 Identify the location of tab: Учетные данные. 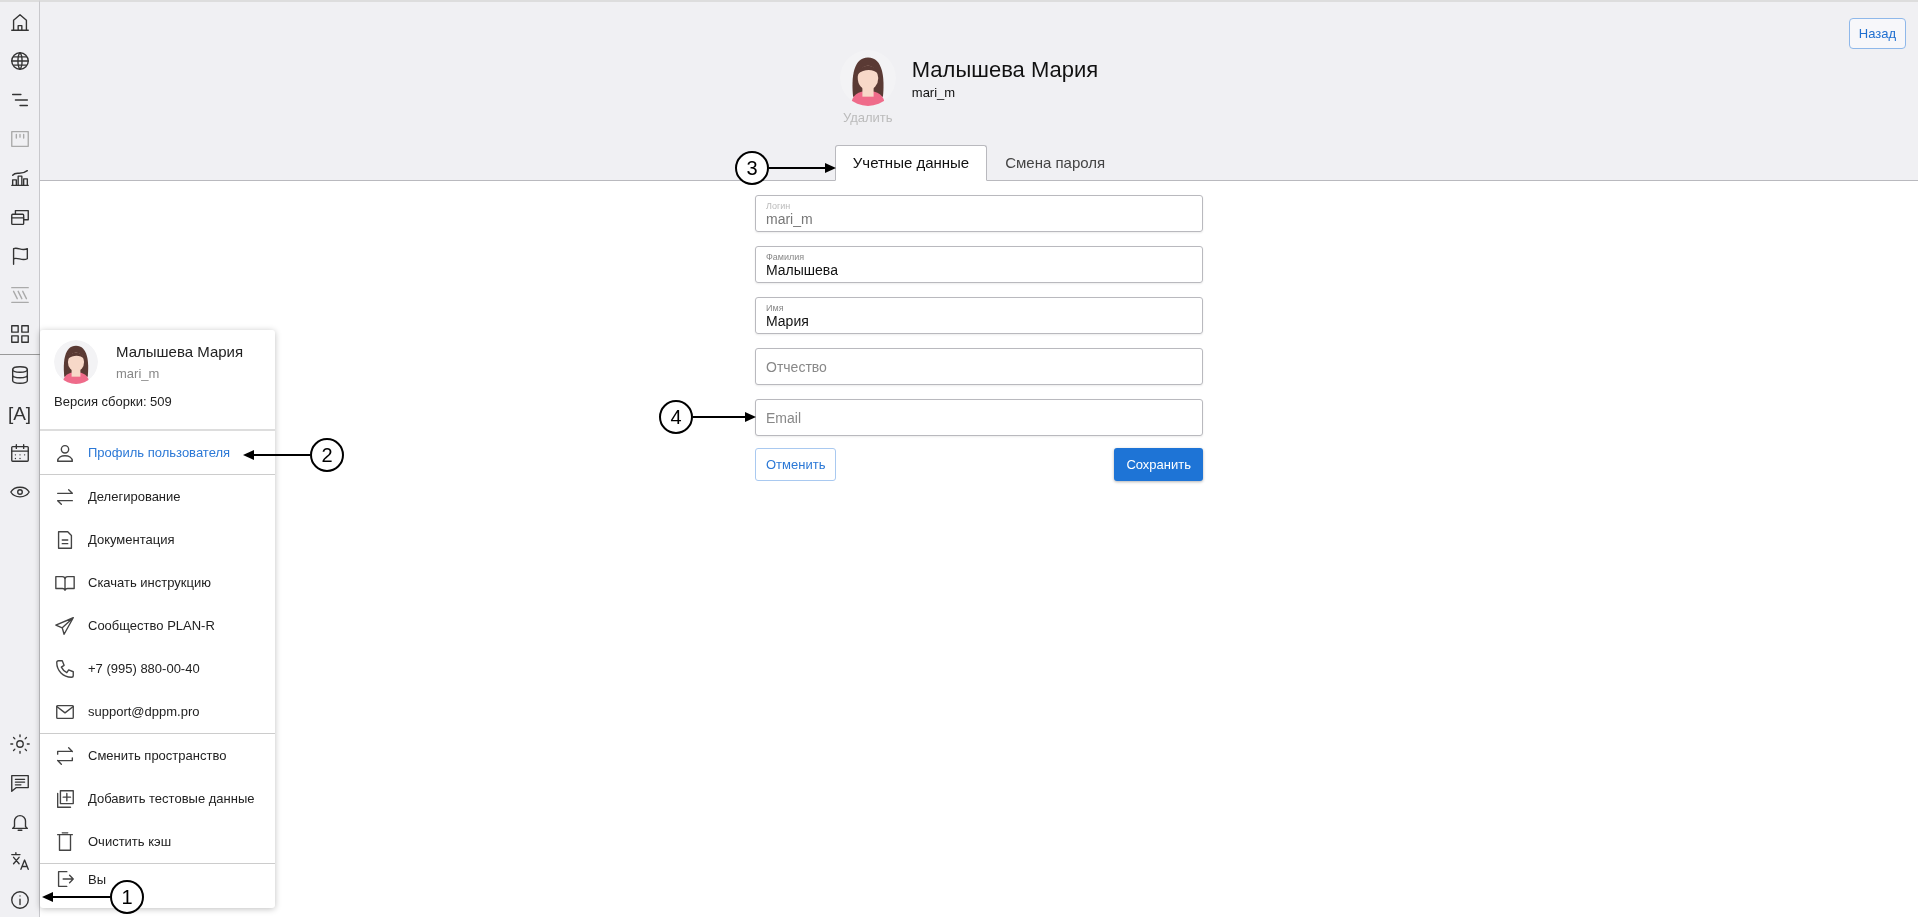
(911, 163).